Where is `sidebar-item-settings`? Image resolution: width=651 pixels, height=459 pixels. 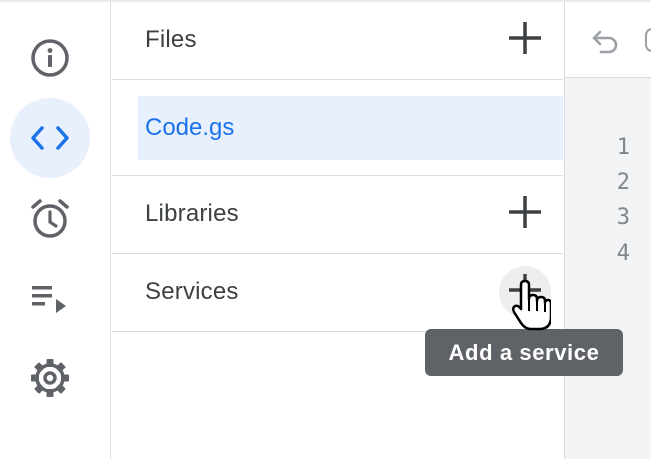
sidebar-item-settings is located at coordinates (50, 378).